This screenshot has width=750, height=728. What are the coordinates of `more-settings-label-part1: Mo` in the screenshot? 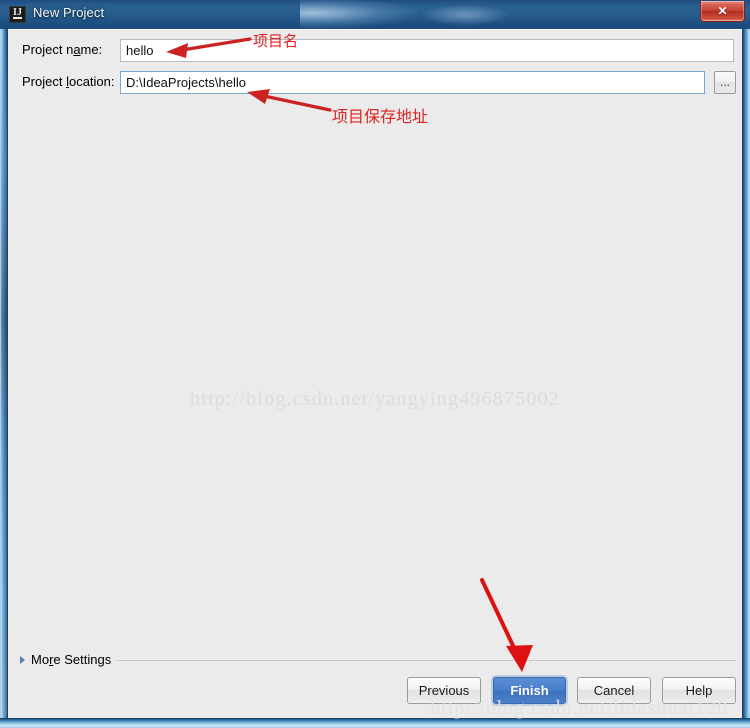 It's located at (40, 659).